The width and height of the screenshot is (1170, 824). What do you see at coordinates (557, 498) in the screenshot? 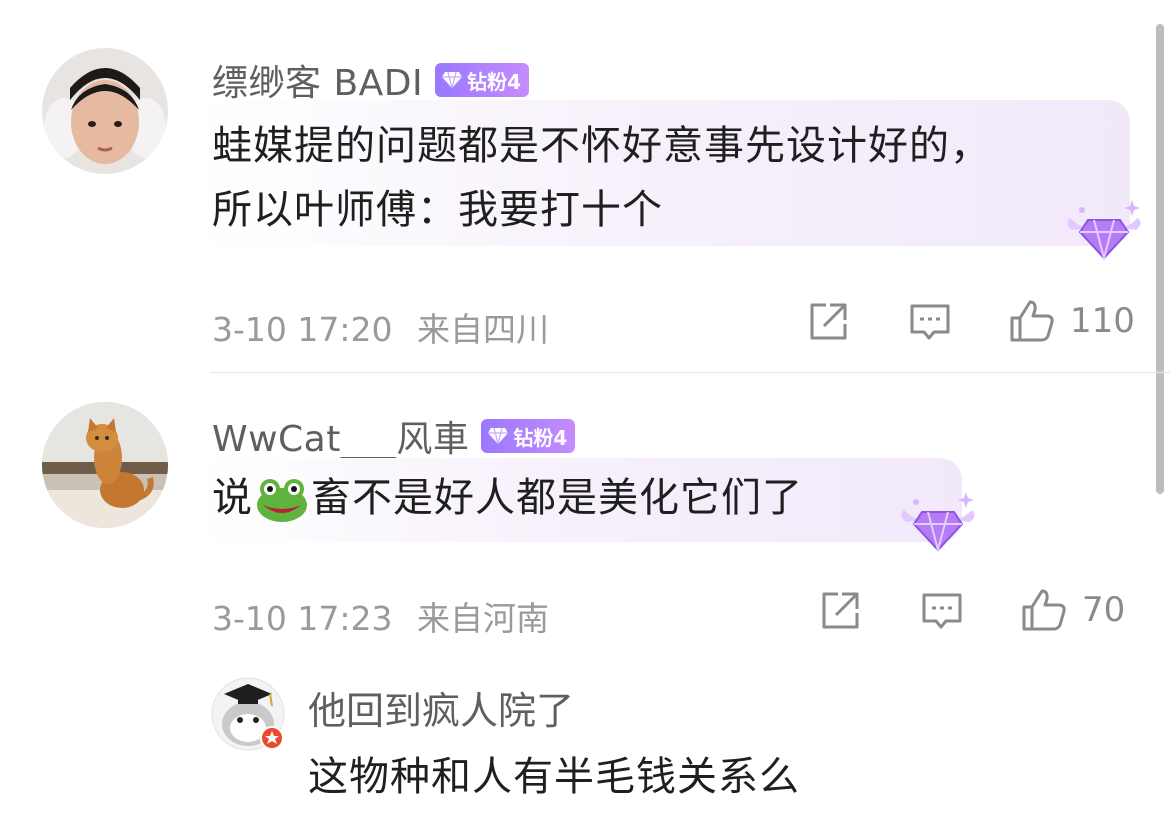
I see `comment-text-end: 畜不是好人都是美化它们了` at bounding box center [557, 498].